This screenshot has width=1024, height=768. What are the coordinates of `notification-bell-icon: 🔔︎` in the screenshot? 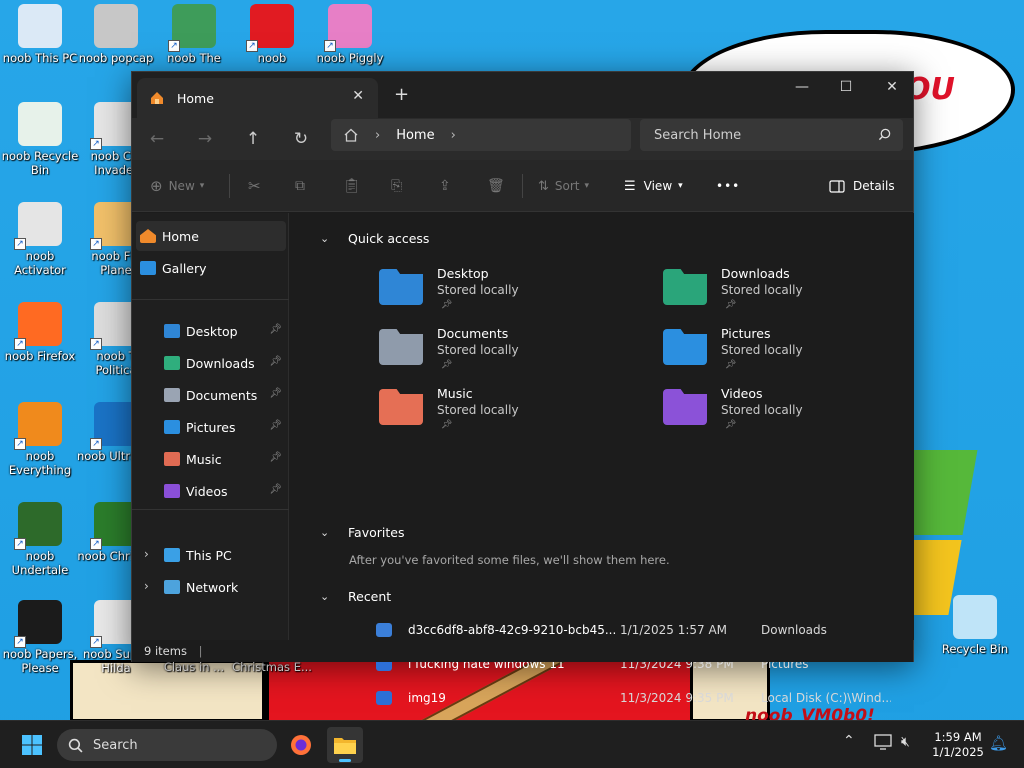 It's located at (998, 743).